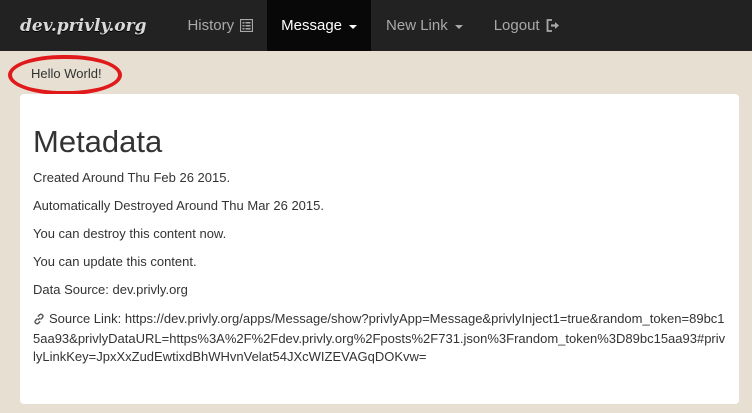 Image resolution: width=752 pixels, height=413 pixels. Describe the element at coordinates (98, 141) in the screenshot. I see `metadata-title: Metadata` at that location.